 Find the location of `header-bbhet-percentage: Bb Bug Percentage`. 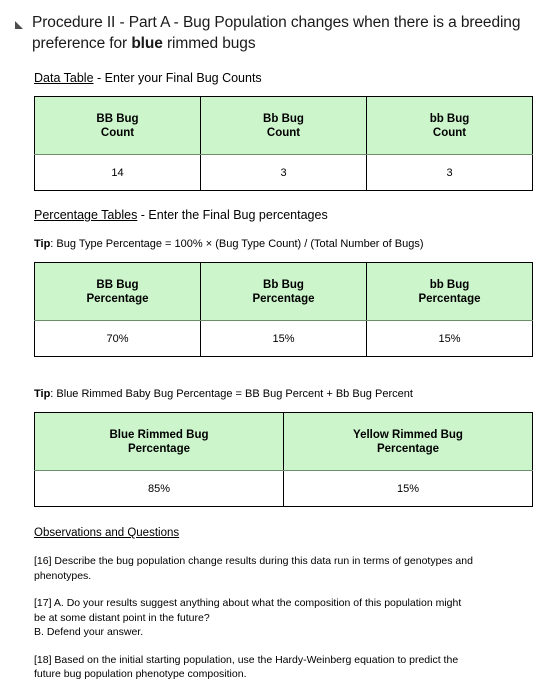

header-bbhet-percentage: Bb Bug Percentage is located at coordinates (283, 291).